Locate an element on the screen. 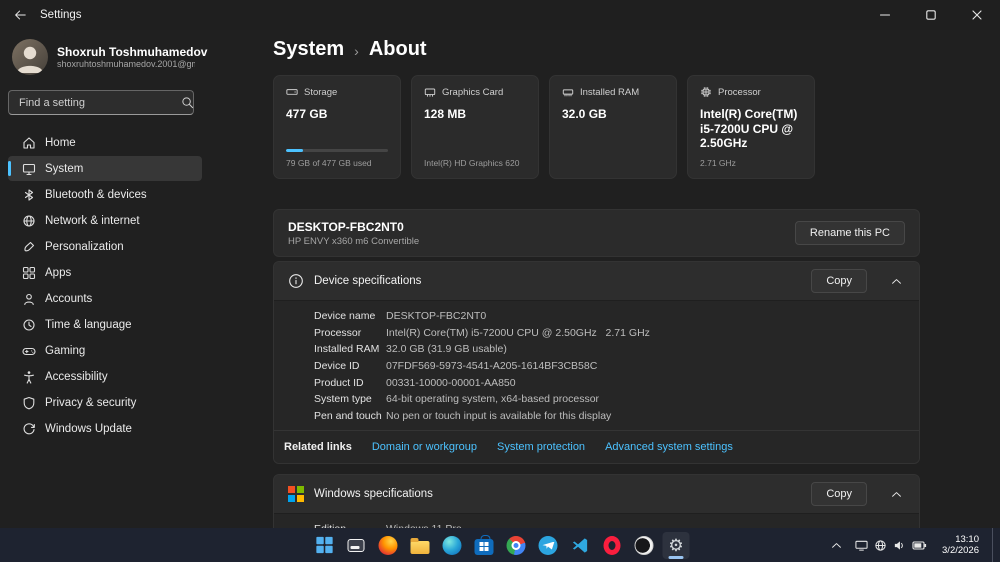  storage-icon is located at coordinates (292, 92).